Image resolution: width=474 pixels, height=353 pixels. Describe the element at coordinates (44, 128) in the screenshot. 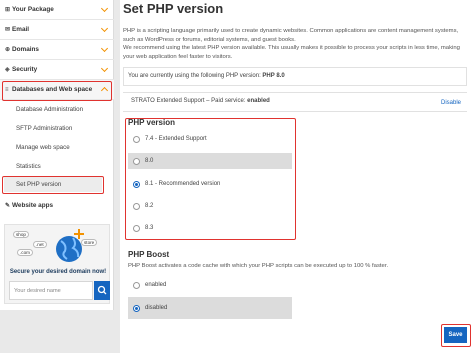

I see `sub-item-sftp-admin: SFTP Administration` at that location.